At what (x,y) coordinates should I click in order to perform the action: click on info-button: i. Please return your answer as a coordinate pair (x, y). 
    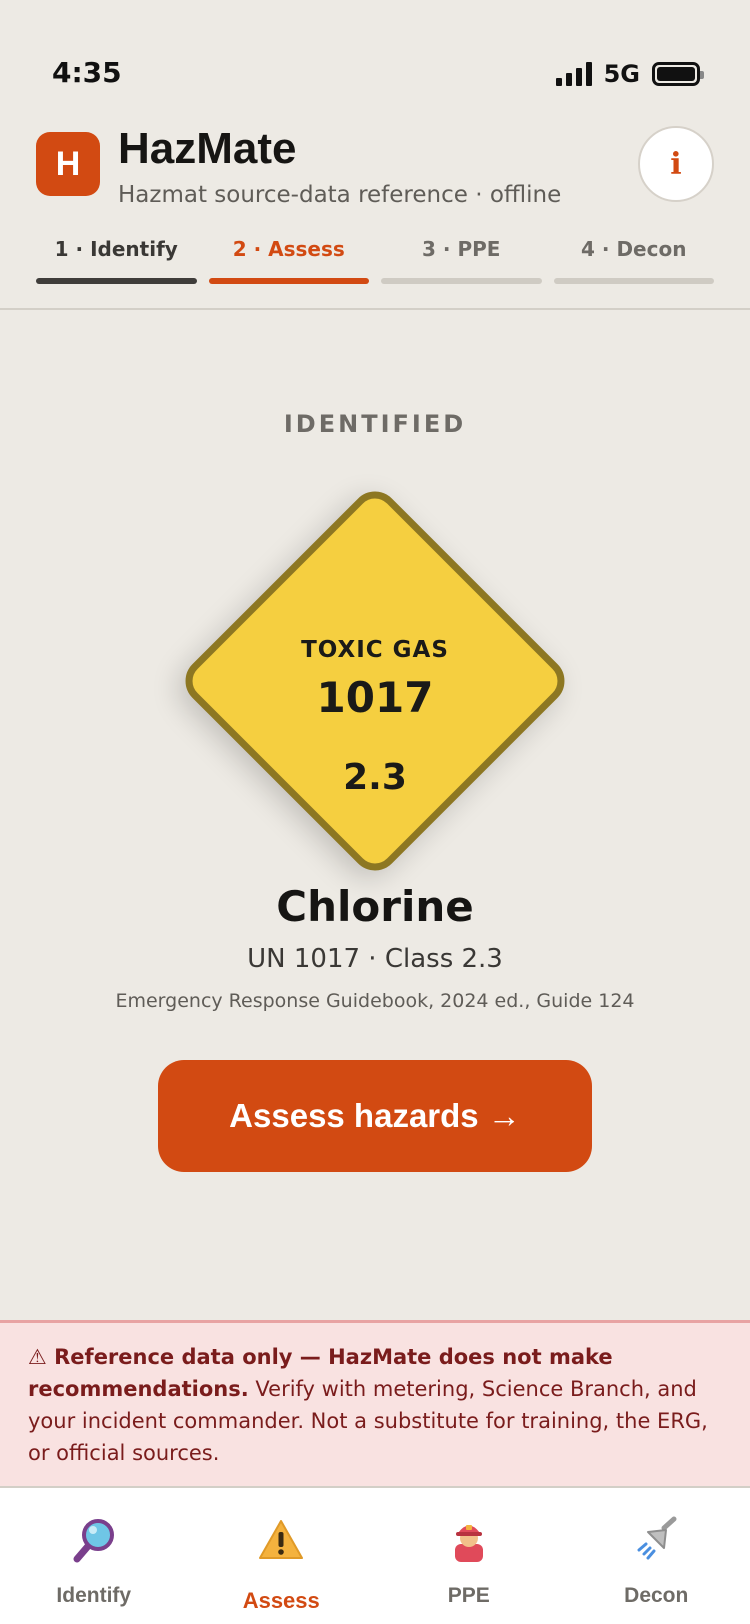
    Looking at the image, I should click on (676, 164).